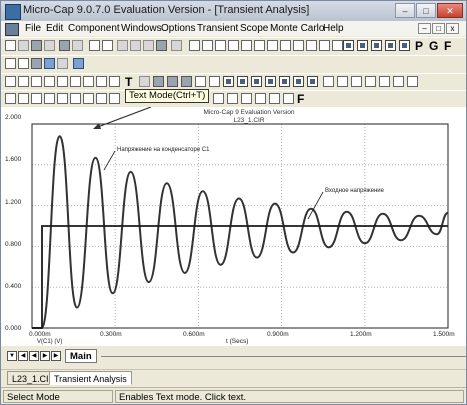  I want to click on capacitor-icon, so click(233, 45).